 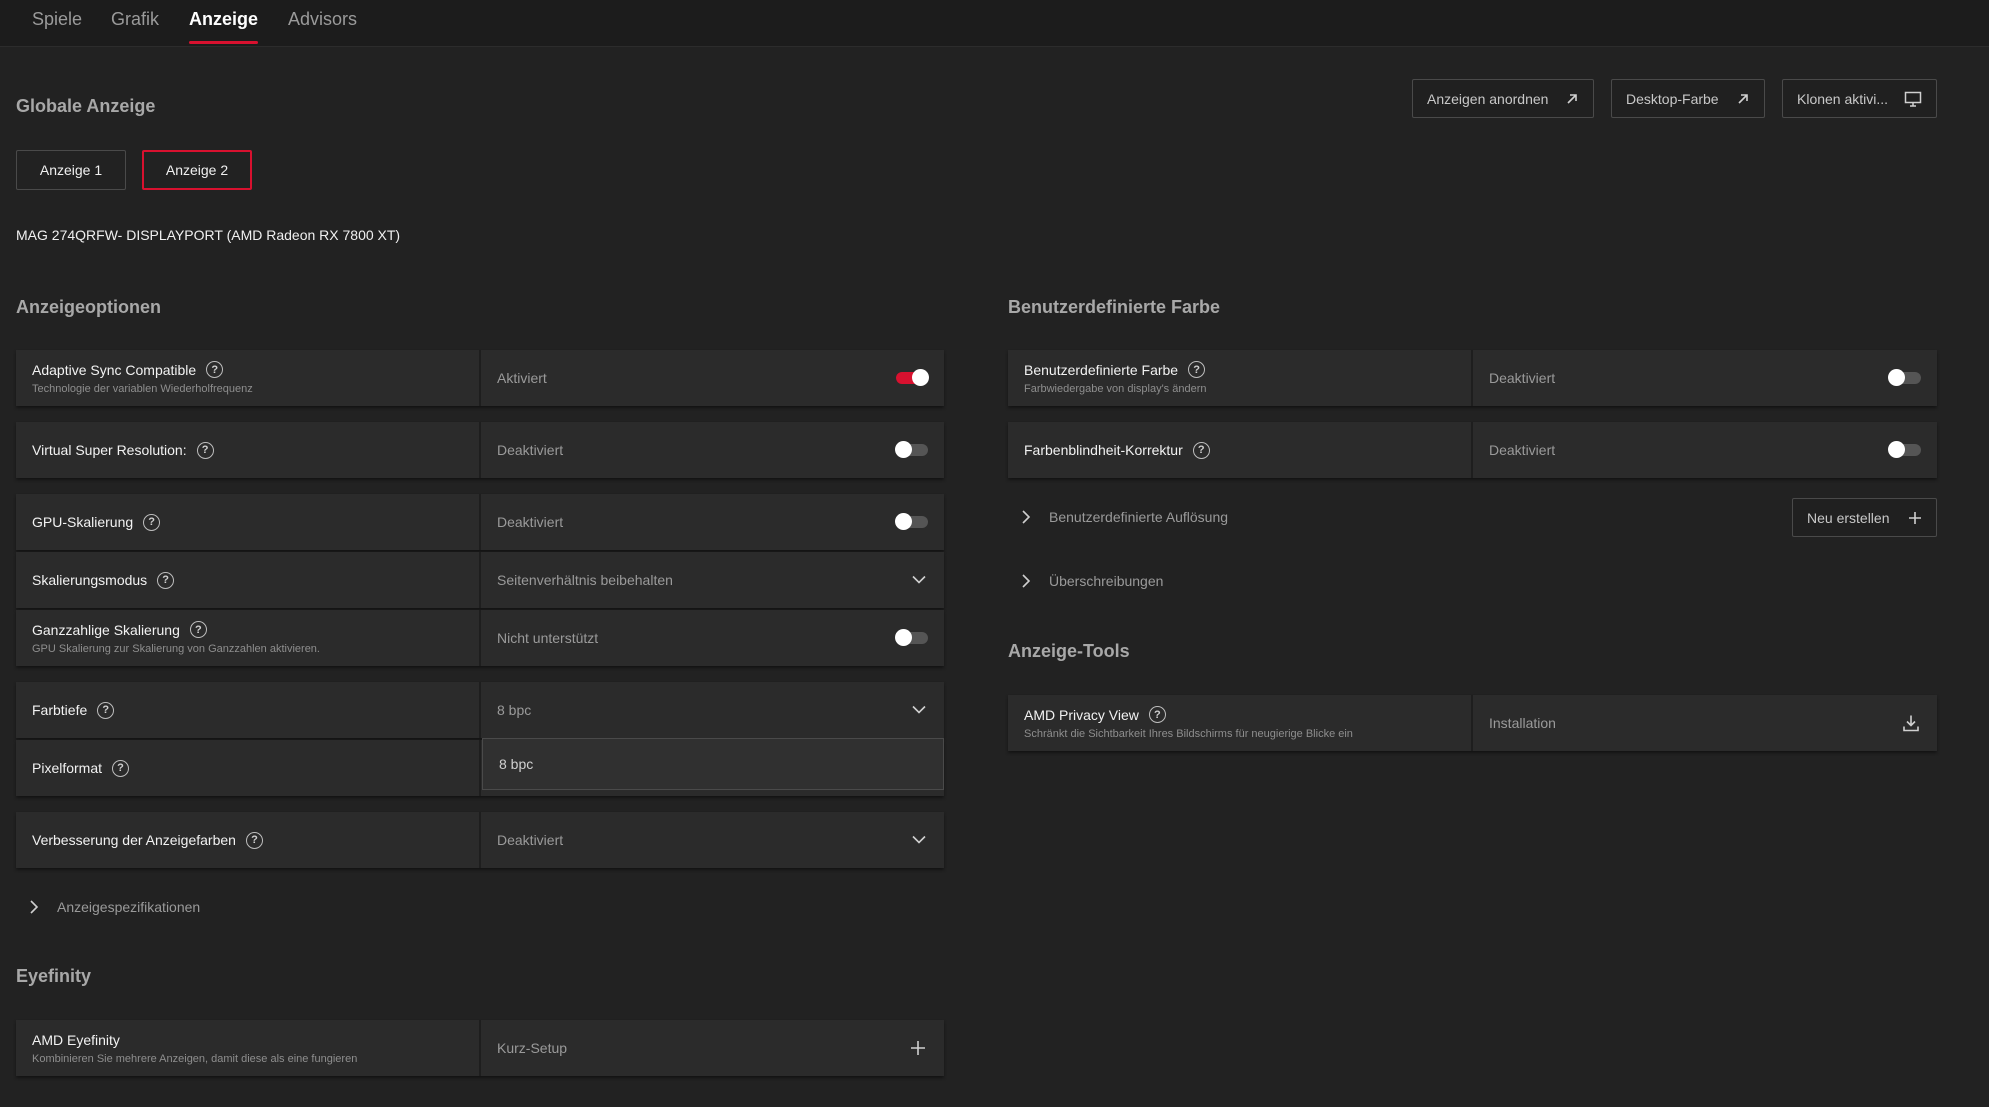 I want to click on arrange-displays-button: Anzeigen anordnen, so click(x=1503, y=98).